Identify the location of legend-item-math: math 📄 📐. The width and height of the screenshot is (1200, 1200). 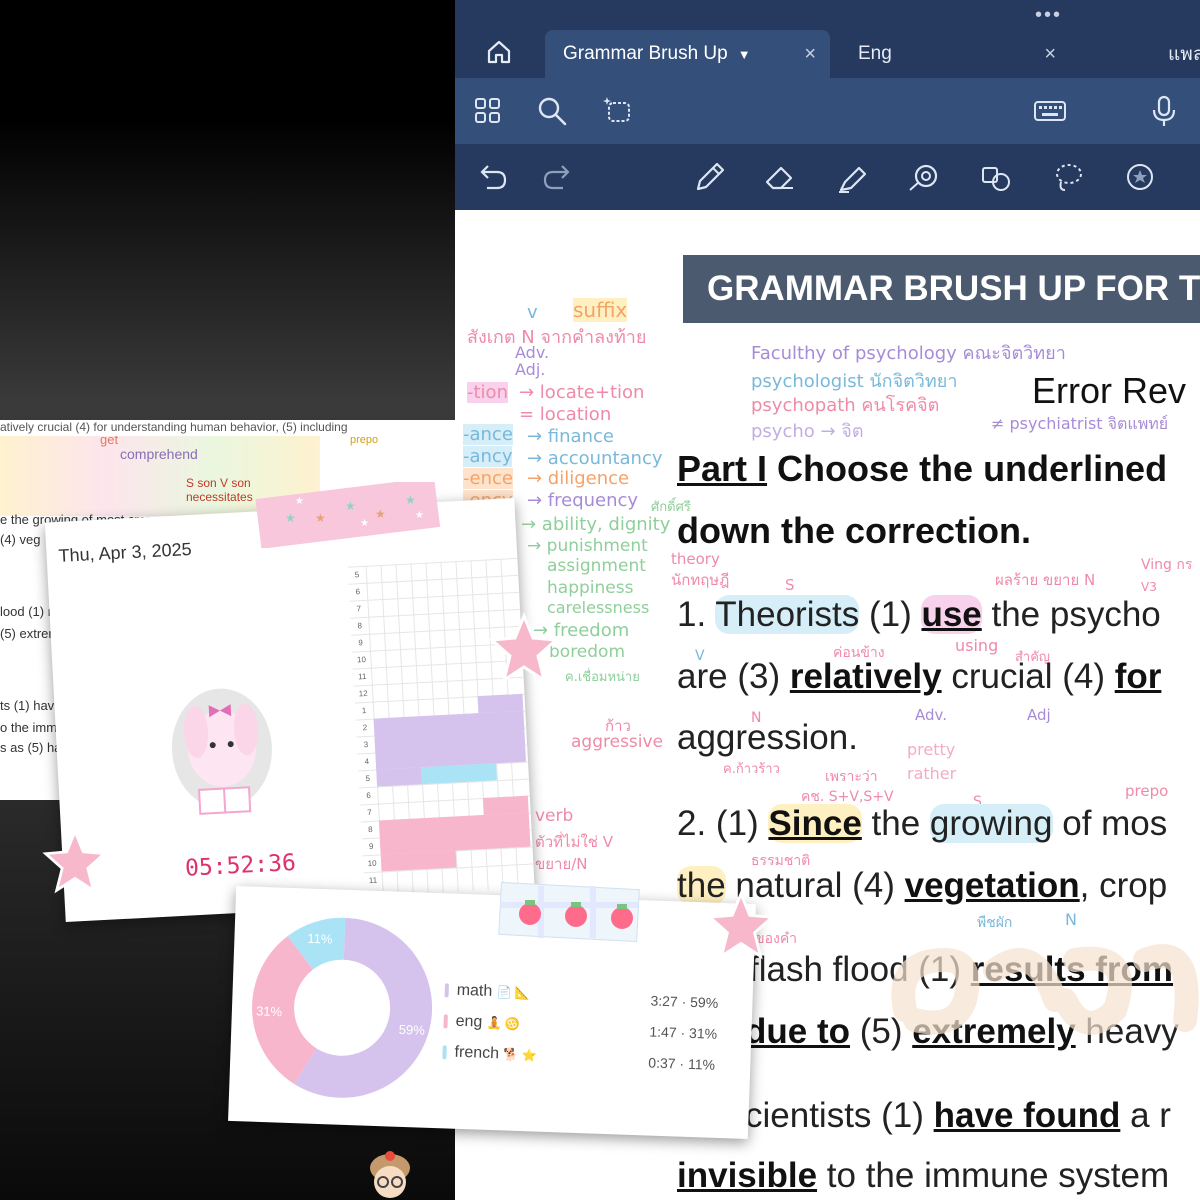
(487, 991).